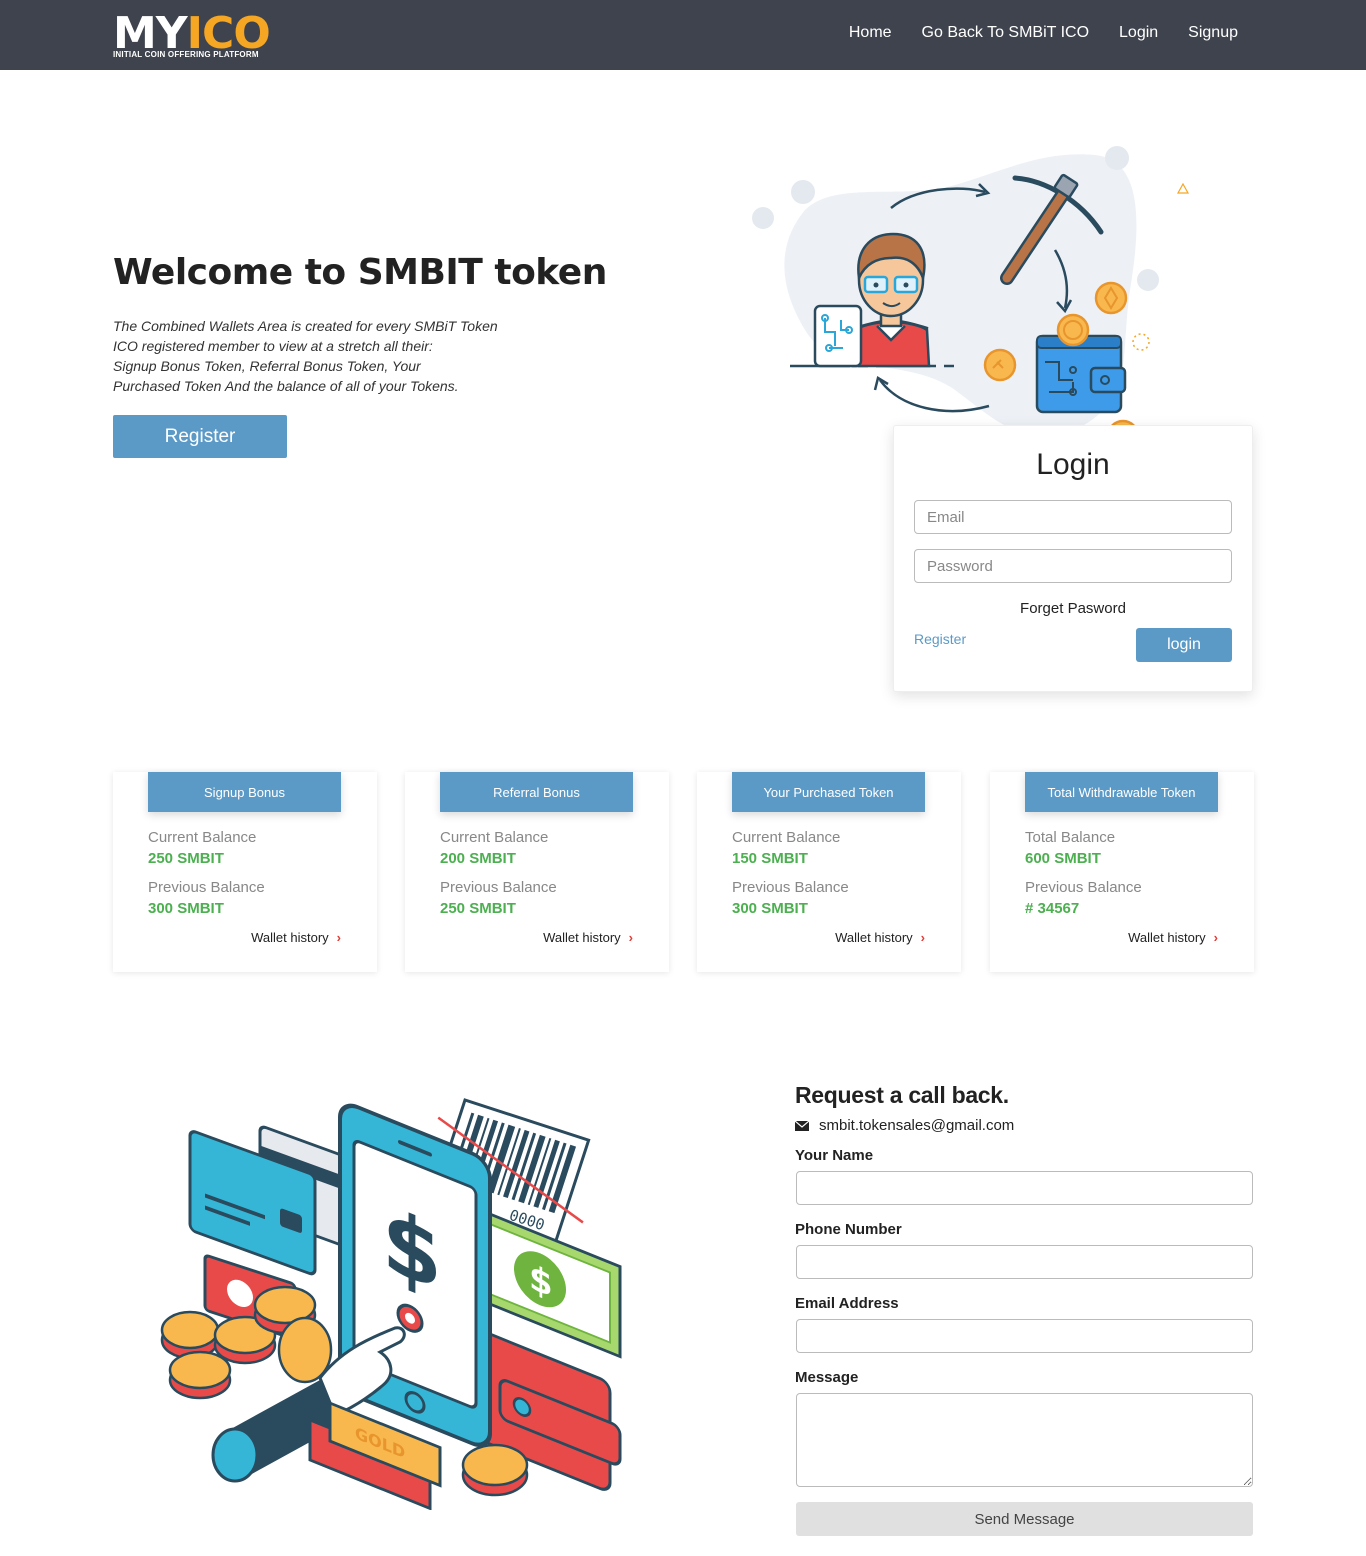  Describe the element at coordinates (847, 1303) in the screenshot. I see `email-label: Email Address` at that location.